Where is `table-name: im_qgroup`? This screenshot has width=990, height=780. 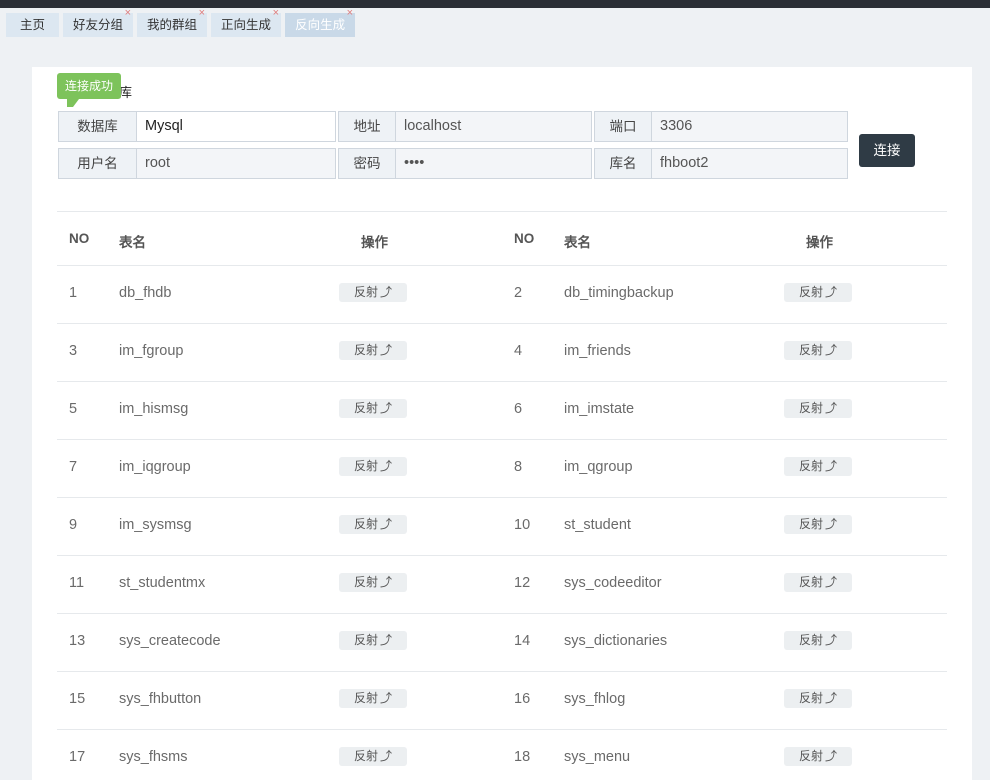
table-name: im_qgroup is located at coordinates (598, 467).